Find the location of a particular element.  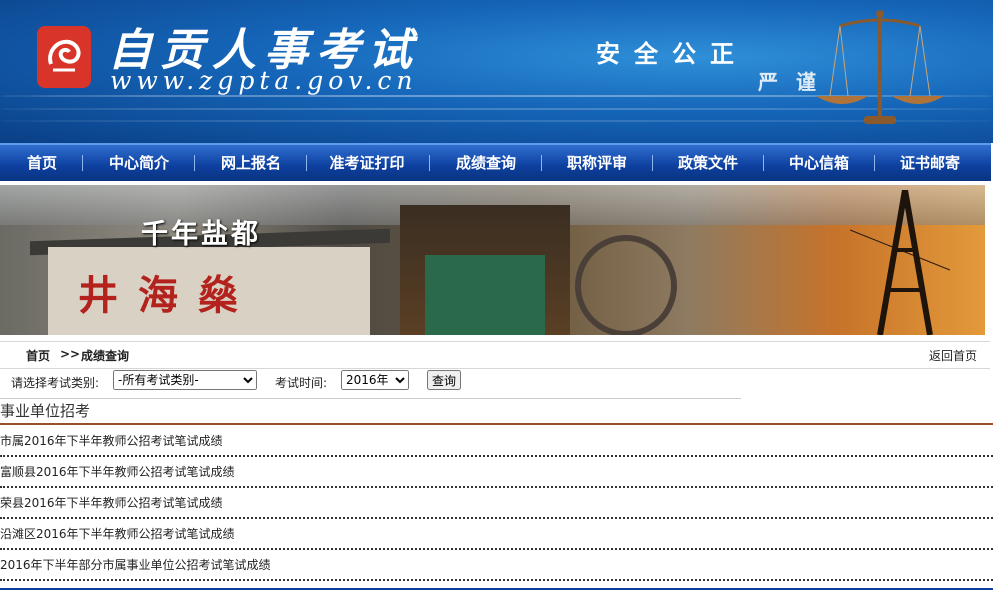

nav-item-home: 首页 is located at coordinates (42, 163).